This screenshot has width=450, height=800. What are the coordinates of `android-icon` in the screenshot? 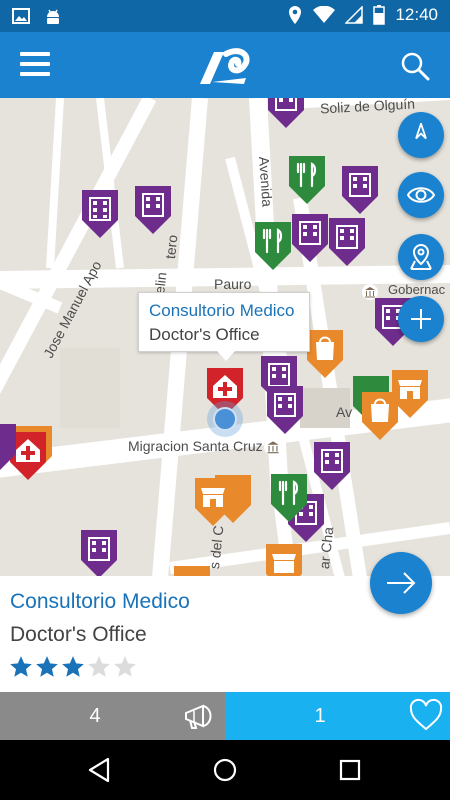 It's located at (53, 16).